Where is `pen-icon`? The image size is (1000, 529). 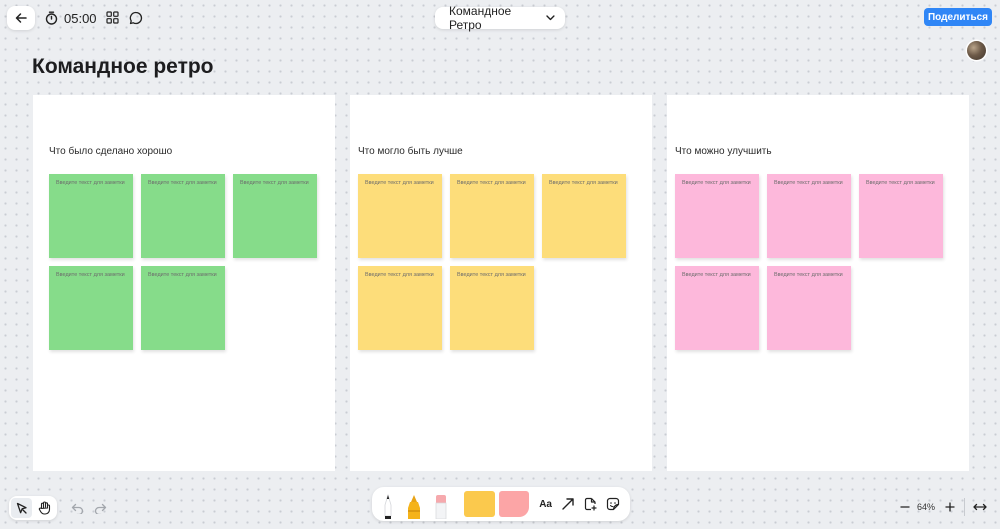
pen-icon is located at coordinates (388, 506).